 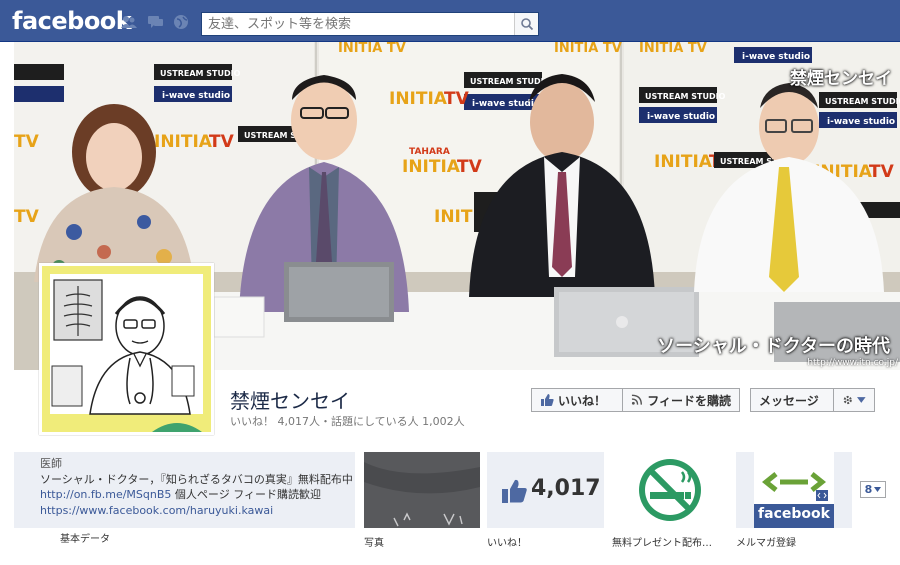 I want to click on photo-thumbnail, so click(x=422, y=490).